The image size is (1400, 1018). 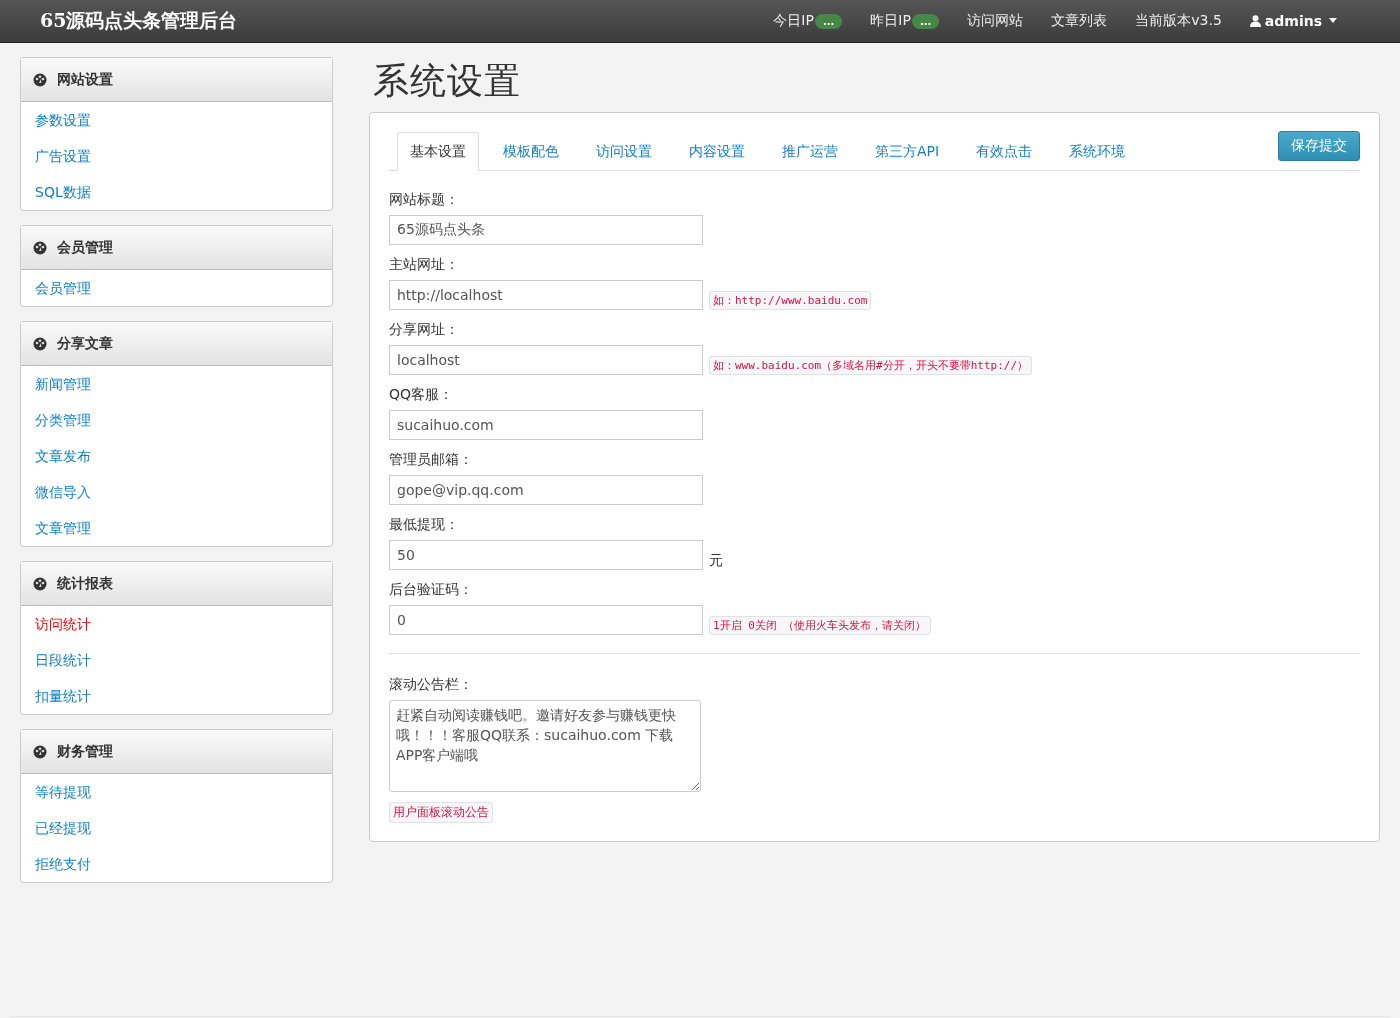 I want to click on page-title: 系统设置, so click(x=447, y=81).